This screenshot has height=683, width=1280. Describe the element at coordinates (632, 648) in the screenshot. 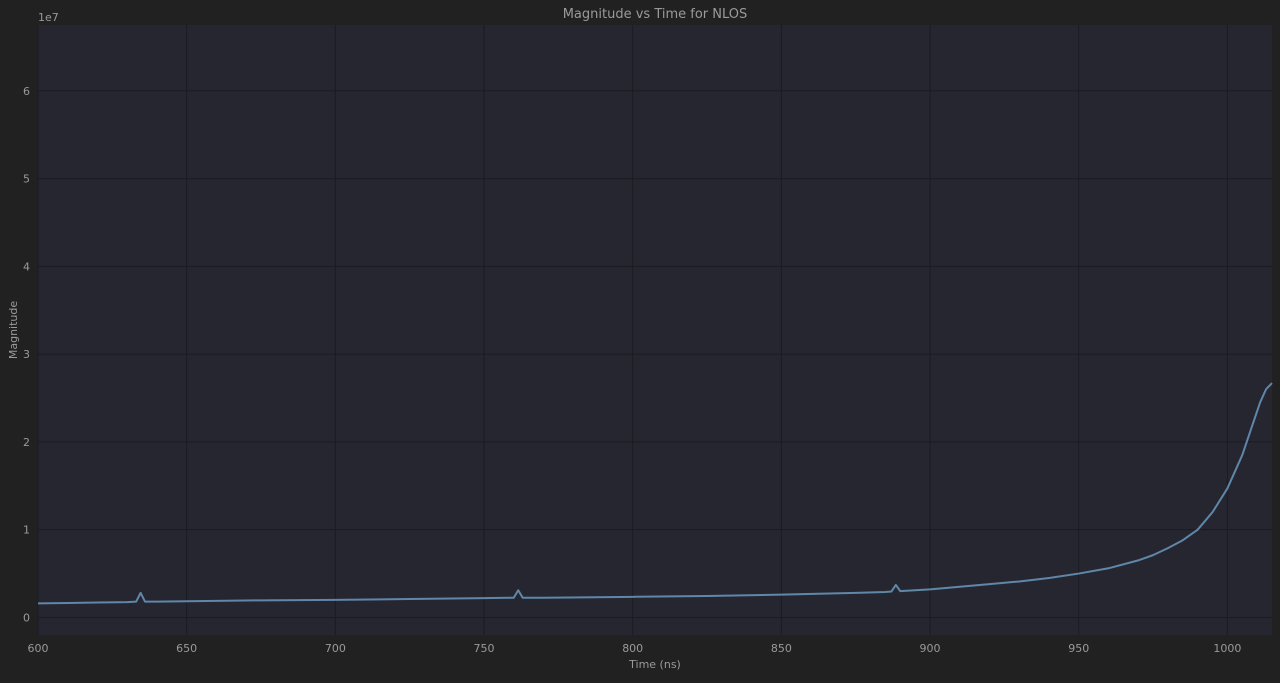

I see `x-tick-label: 800` at that location.